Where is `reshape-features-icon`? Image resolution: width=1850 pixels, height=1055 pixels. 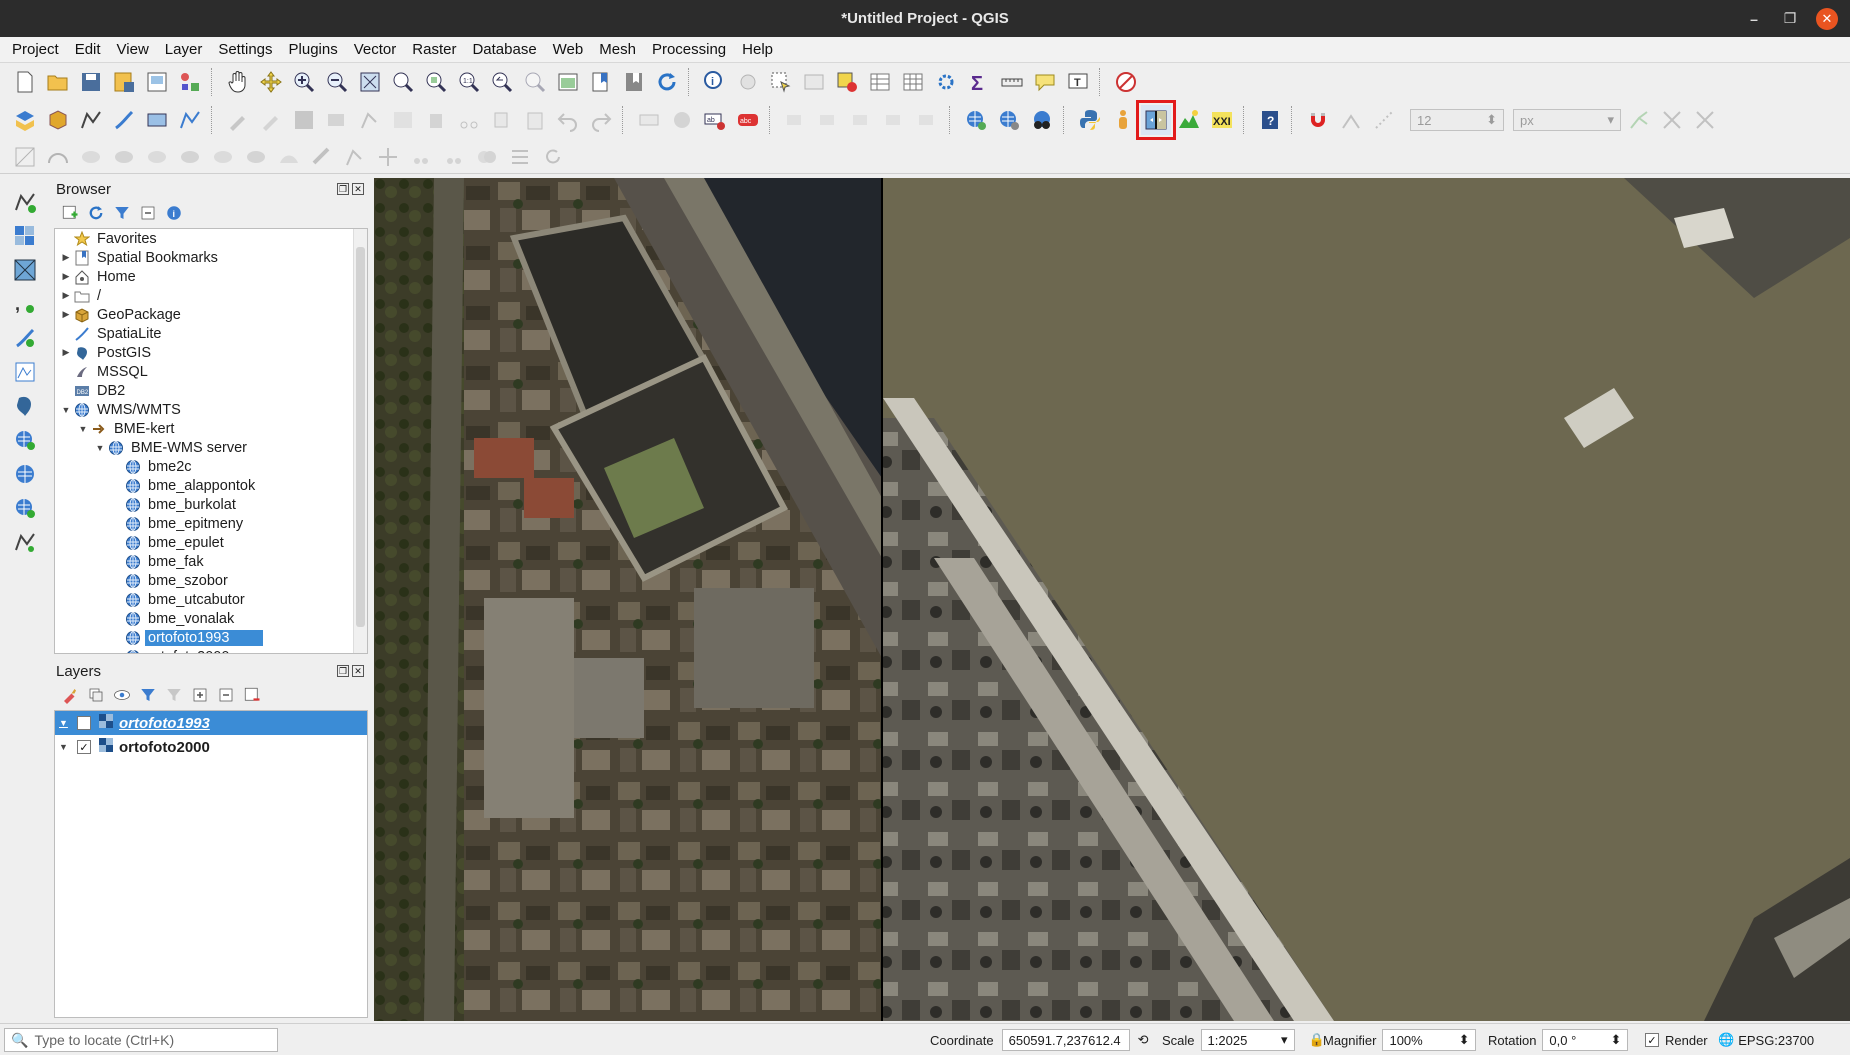 reshape-features-icon is located at coordinates (124, 157).